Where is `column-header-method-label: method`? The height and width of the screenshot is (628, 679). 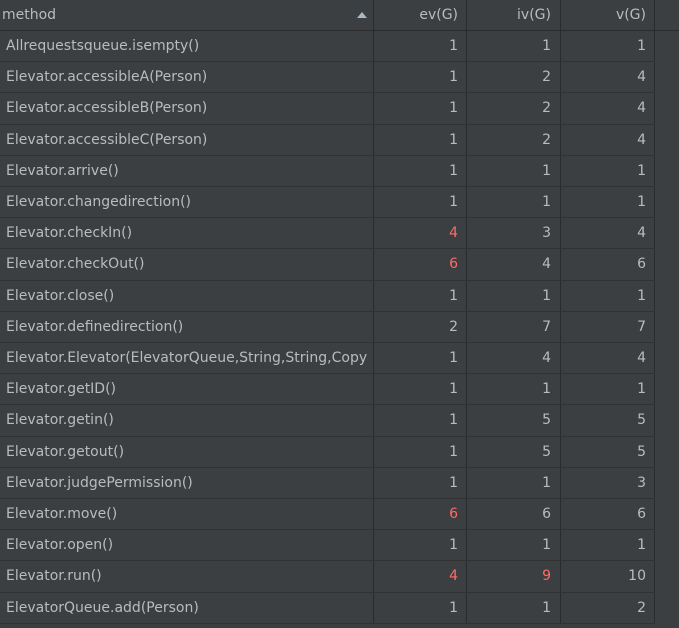
column-header-method-label: method is located at coordinates (29, 15).